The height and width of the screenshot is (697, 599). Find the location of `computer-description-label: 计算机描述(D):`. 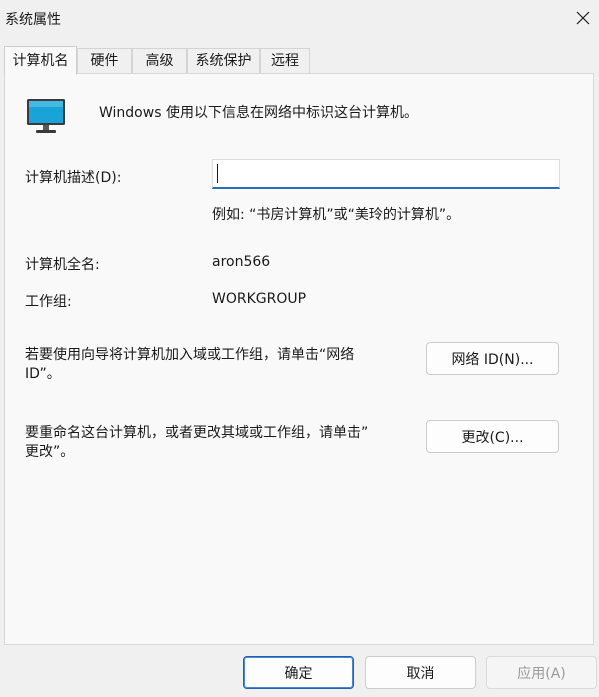

computer-description-label: 计算机描述(D): is located at coordinates (73, 178).